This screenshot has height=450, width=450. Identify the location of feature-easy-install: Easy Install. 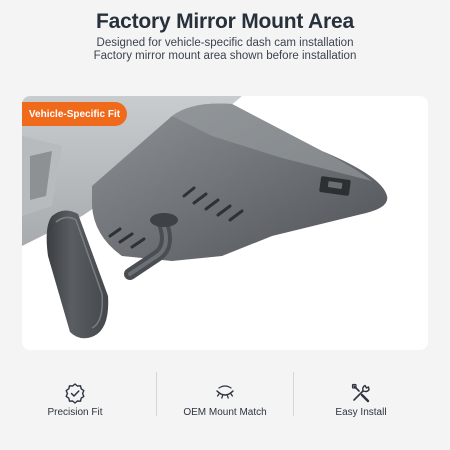
(361, 397).